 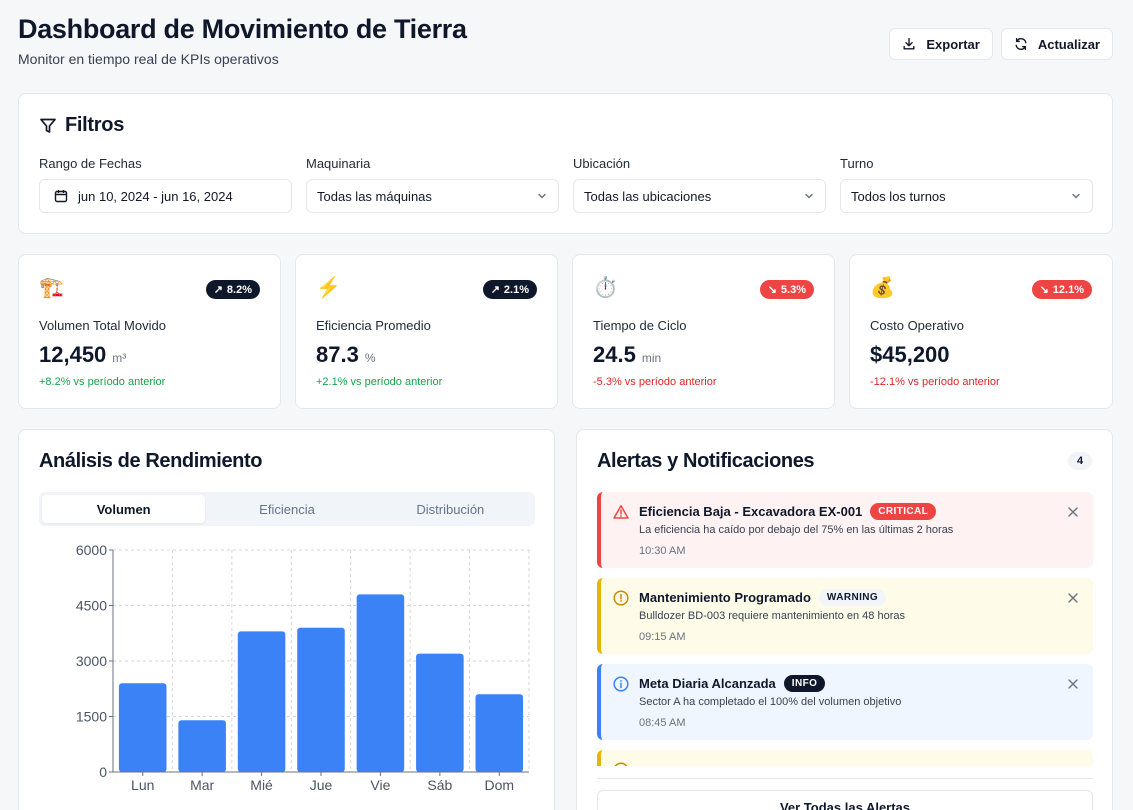 I want to click on x-tick-label: Sáb, so click(x=439, y=785).